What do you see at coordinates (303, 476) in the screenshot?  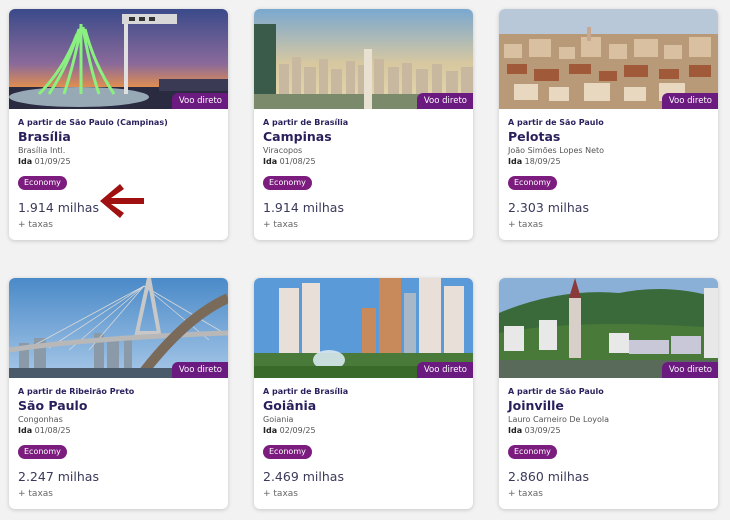 I see `miles-price: 2.469 milhas` at bounding box center [303, 476].